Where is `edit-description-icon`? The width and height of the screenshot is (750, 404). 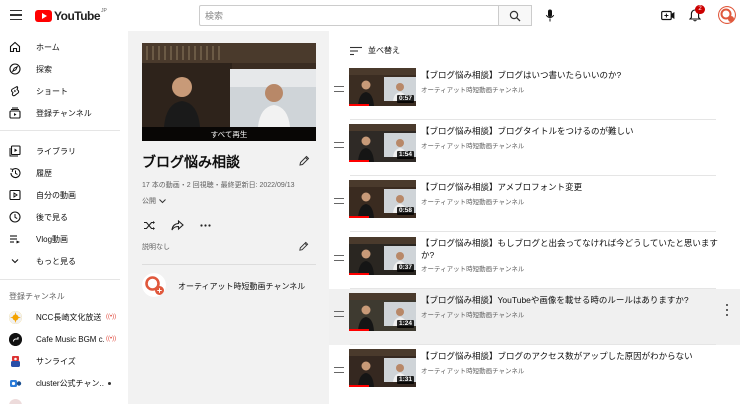 edit-description-icon is located at coordinates (303, 246).